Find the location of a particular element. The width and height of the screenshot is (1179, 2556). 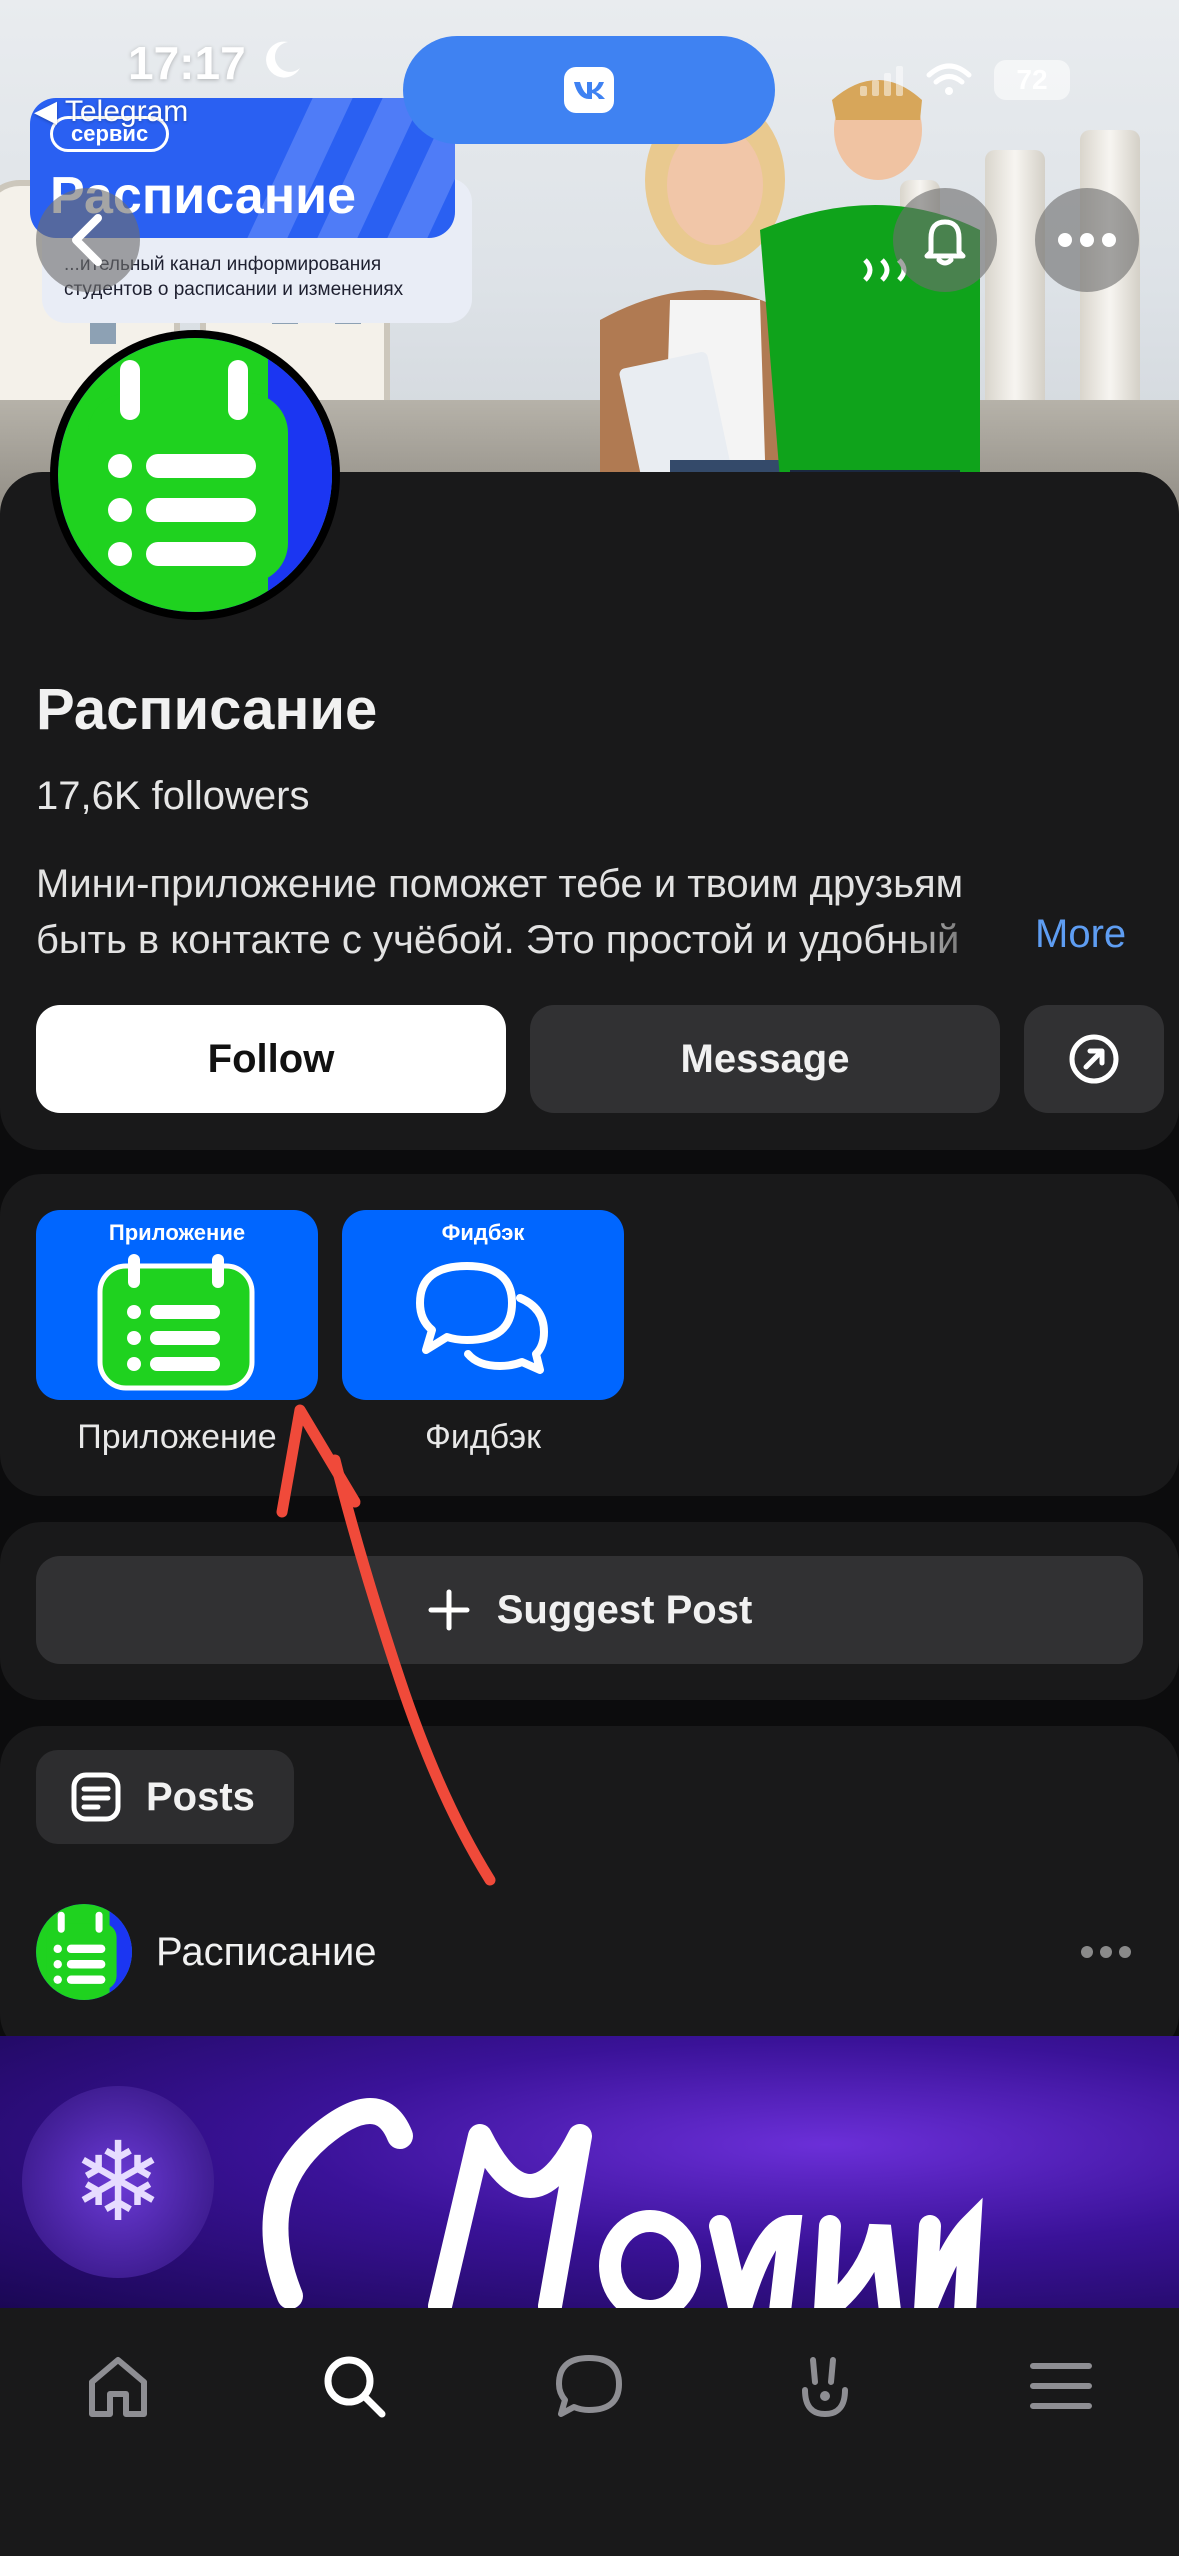

bottom-tab-bar is located at coordinates (589, 2432).